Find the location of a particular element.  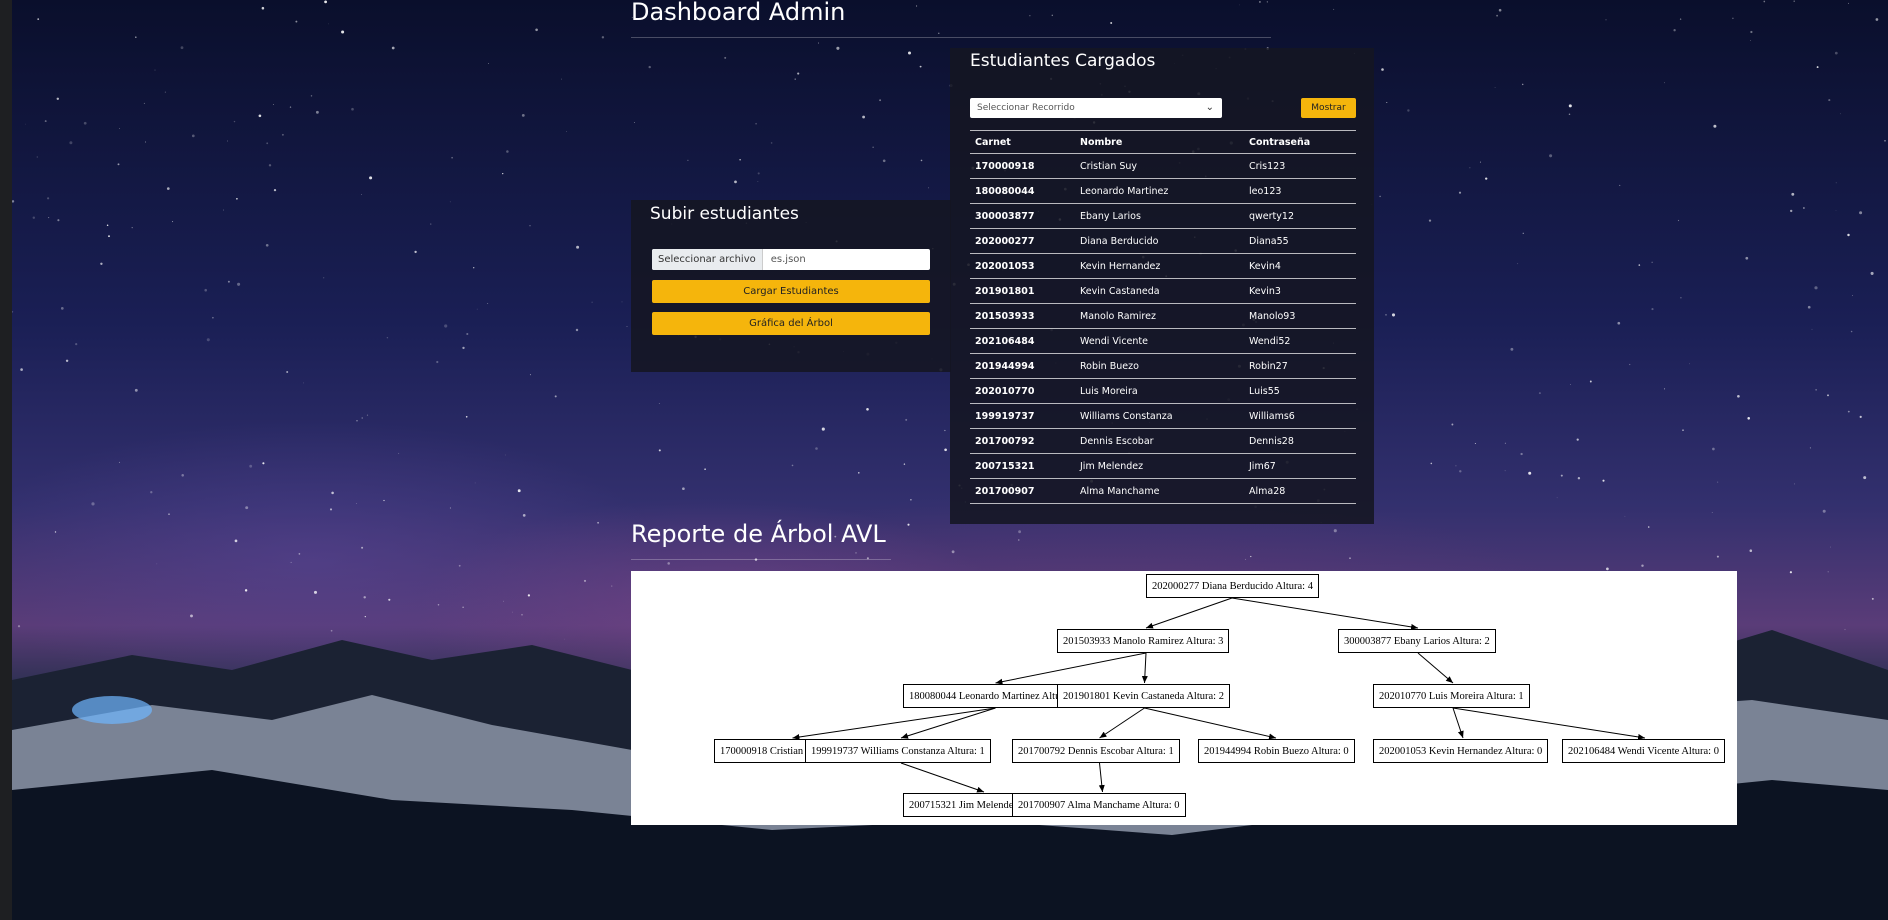

contrasena-cell: Jim67 is located at coordinates (1300, 466).